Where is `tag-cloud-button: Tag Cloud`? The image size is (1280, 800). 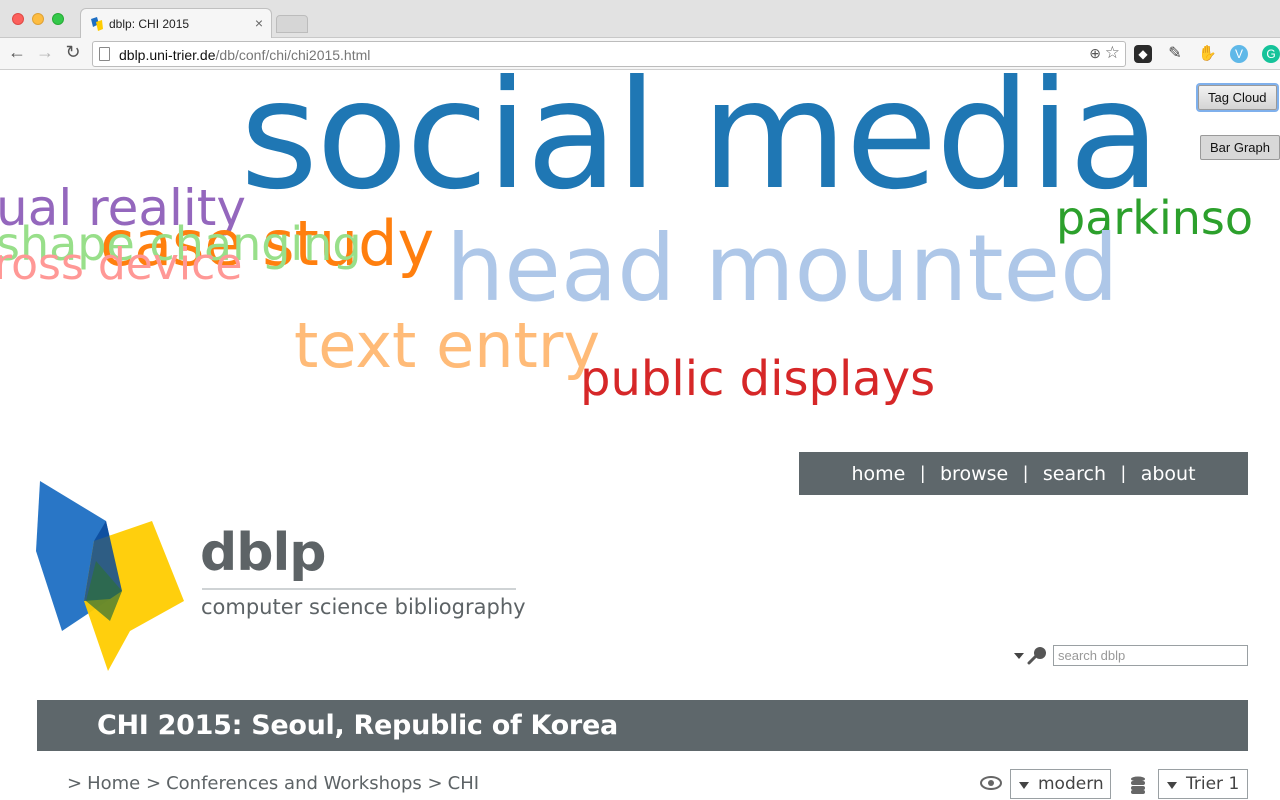
tag-cloud-button: Tag Cloud is located at coordinates (1237, 97).